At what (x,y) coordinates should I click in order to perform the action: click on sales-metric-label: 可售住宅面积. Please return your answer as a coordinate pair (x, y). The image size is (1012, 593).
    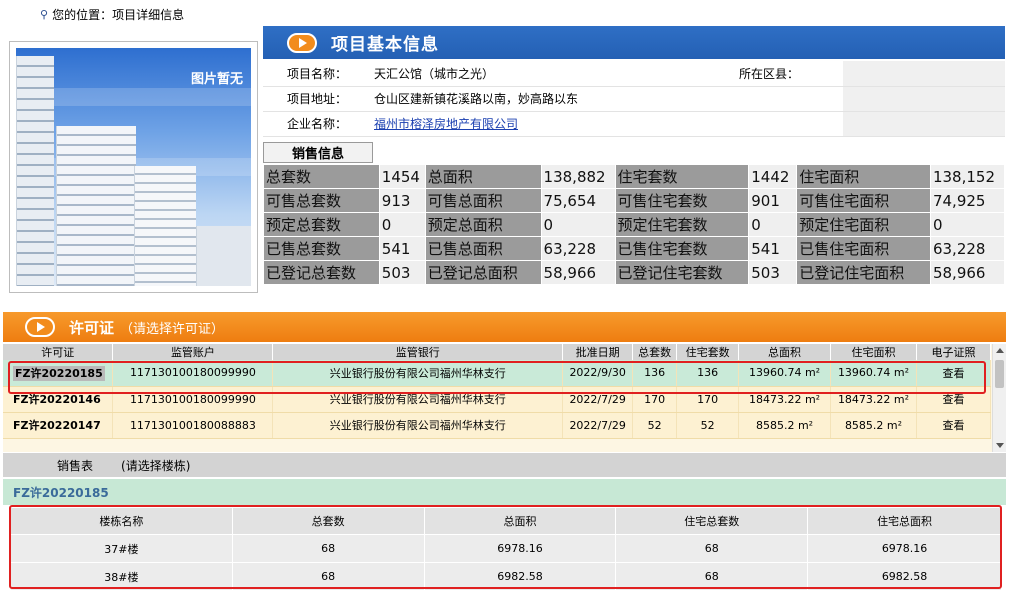
    Looking at the image, I should click on (863, 200).